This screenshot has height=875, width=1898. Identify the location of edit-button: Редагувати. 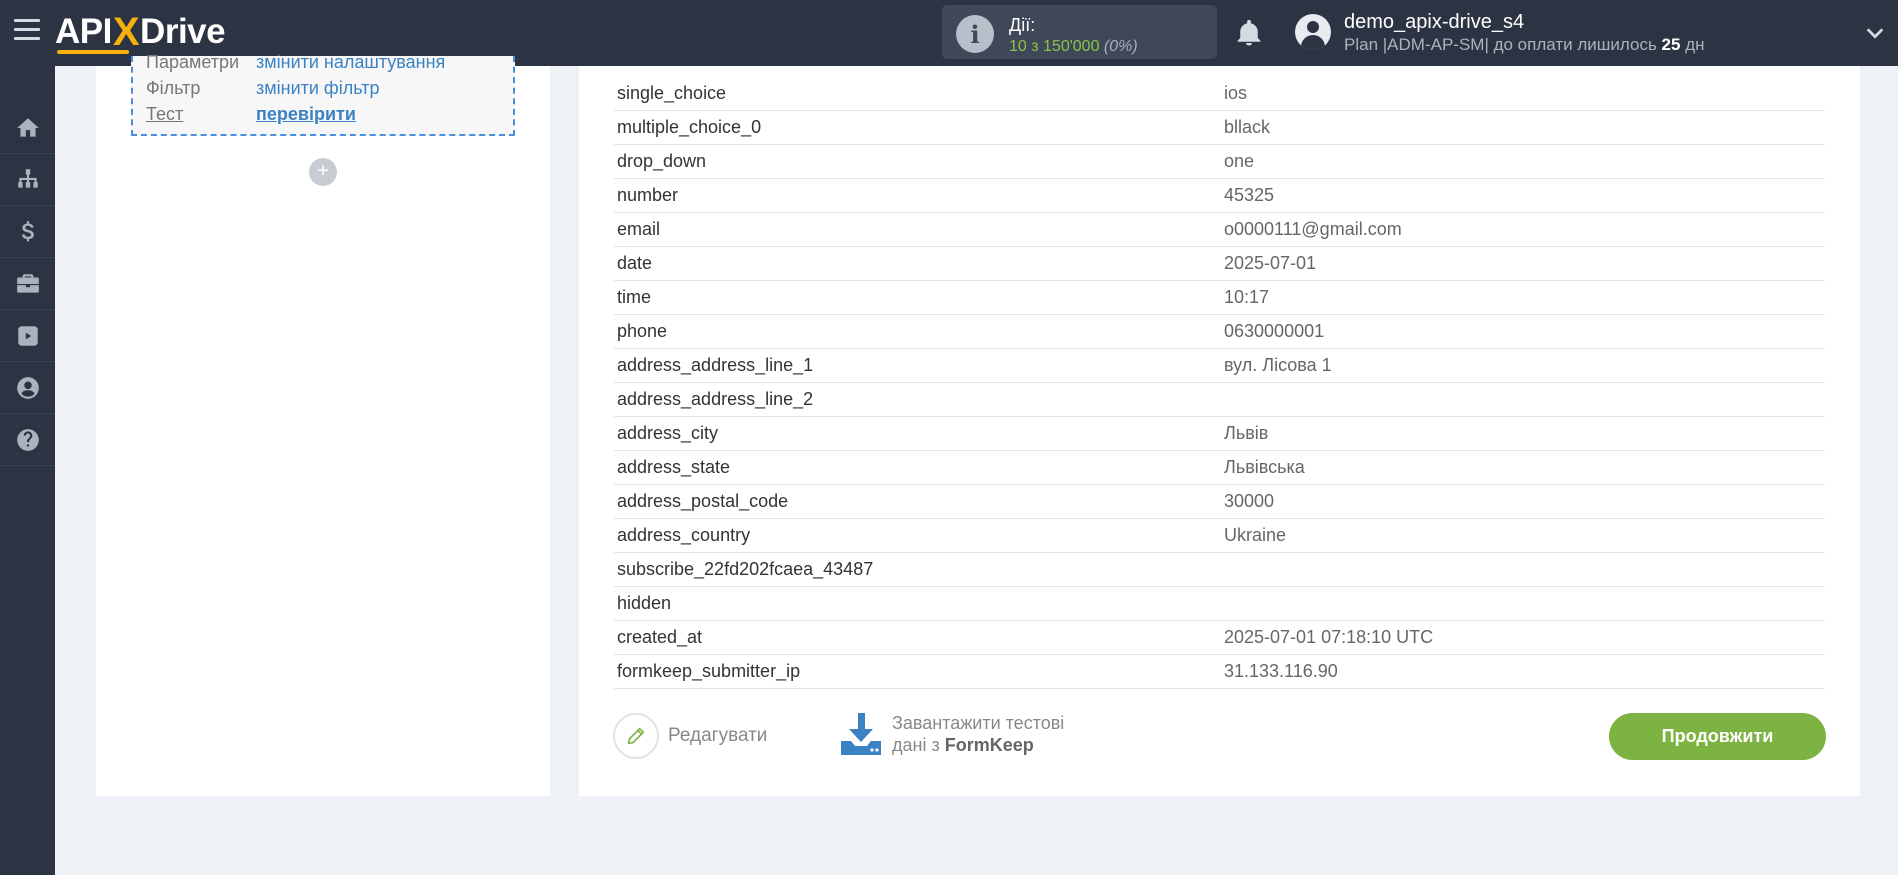
(690, 736).